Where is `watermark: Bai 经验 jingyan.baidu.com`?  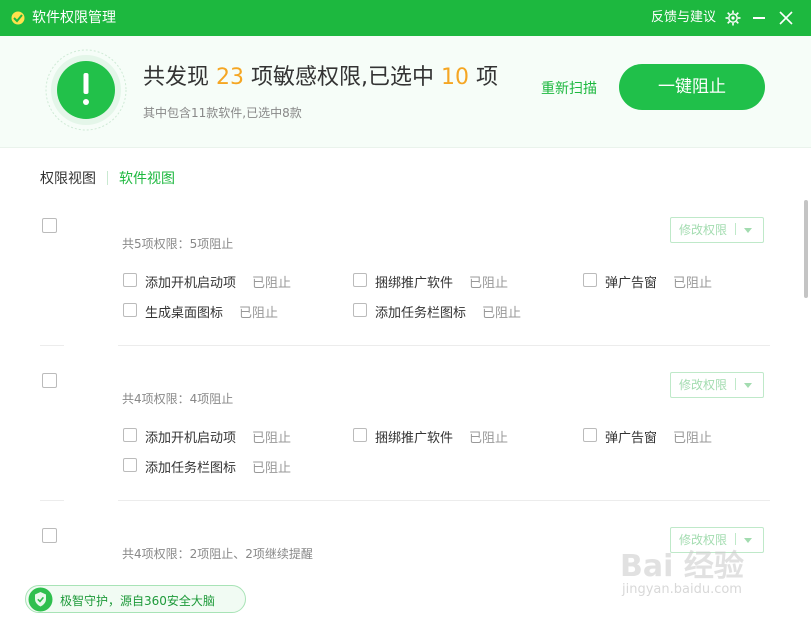
watermark: Bai 经验 jingyan.baidu.com is located at coordinates (695, 567).